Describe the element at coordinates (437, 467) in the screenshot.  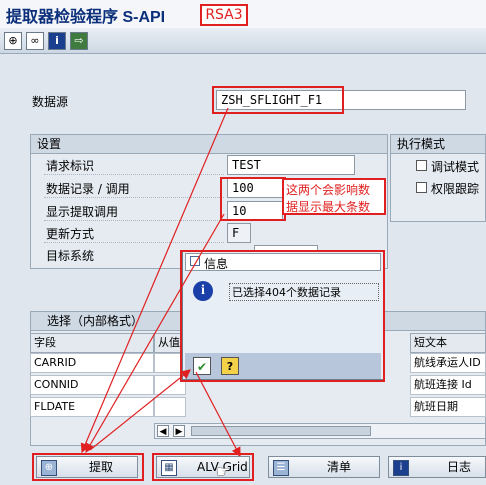
I see `log-button: i 日志` at that location.